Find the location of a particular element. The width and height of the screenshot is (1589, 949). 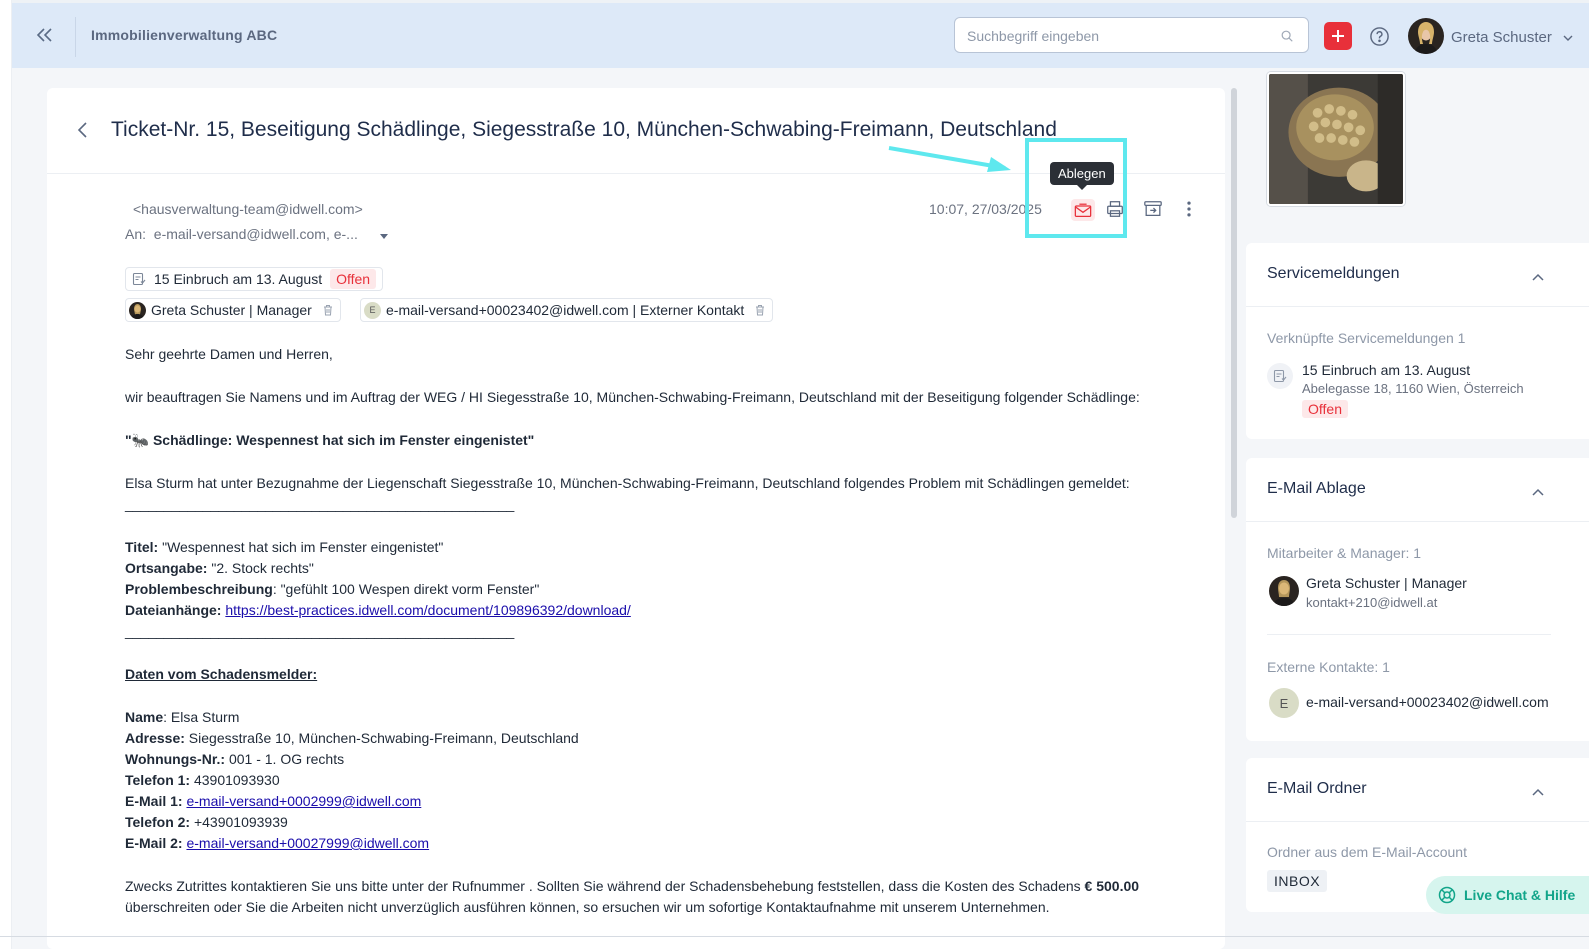

user-avatar is located at coordinates (1426, 36).